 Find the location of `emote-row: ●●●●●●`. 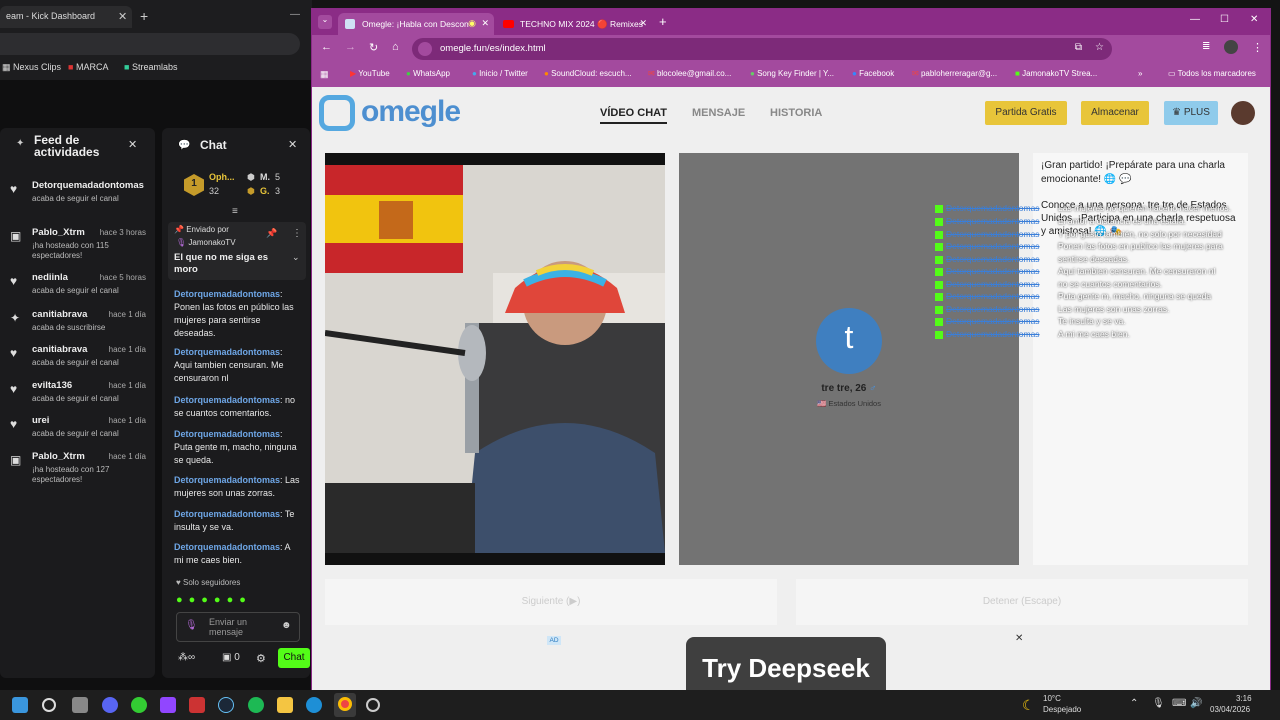

emote-row: ●●●●●● is located at coordinates (214, 600).